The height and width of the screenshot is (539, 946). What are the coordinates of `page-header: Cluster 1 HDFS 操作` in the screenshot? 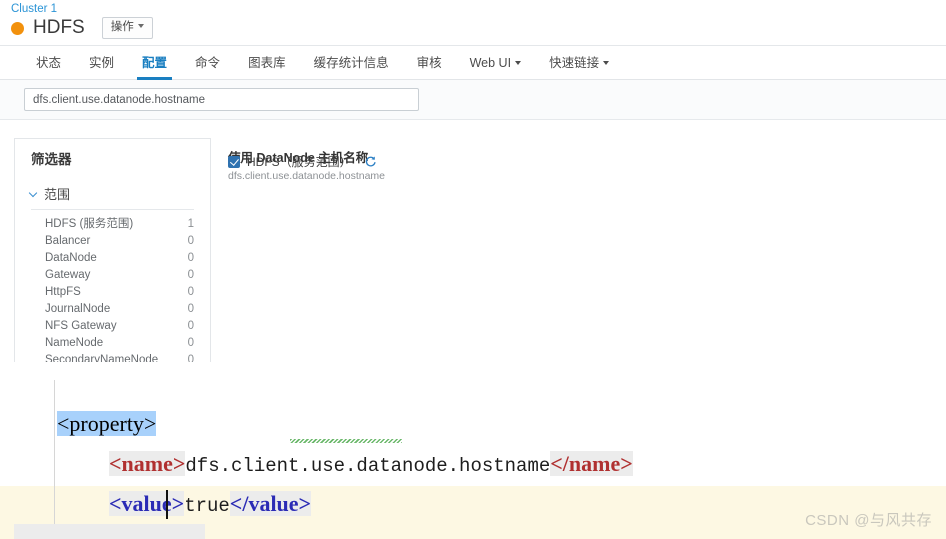 It's located at (473, 23).